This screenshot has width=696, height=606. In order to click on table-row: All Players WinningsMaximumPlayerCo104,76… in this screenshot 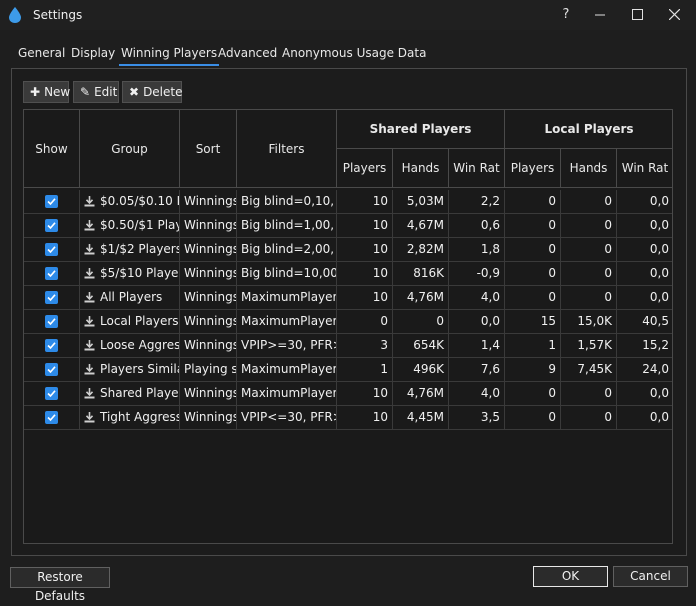, I will do `click(348, 298)`.